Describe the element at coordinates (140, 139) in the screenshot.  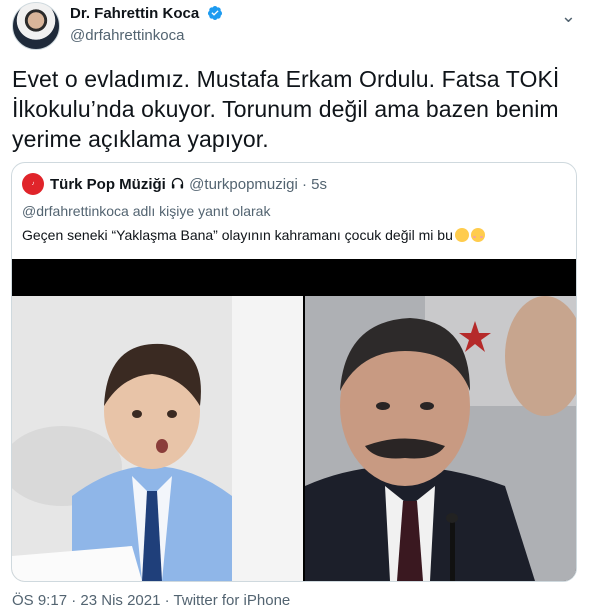
I see `tweet-text-line: yerime açıklama yapıyor.` at that location.